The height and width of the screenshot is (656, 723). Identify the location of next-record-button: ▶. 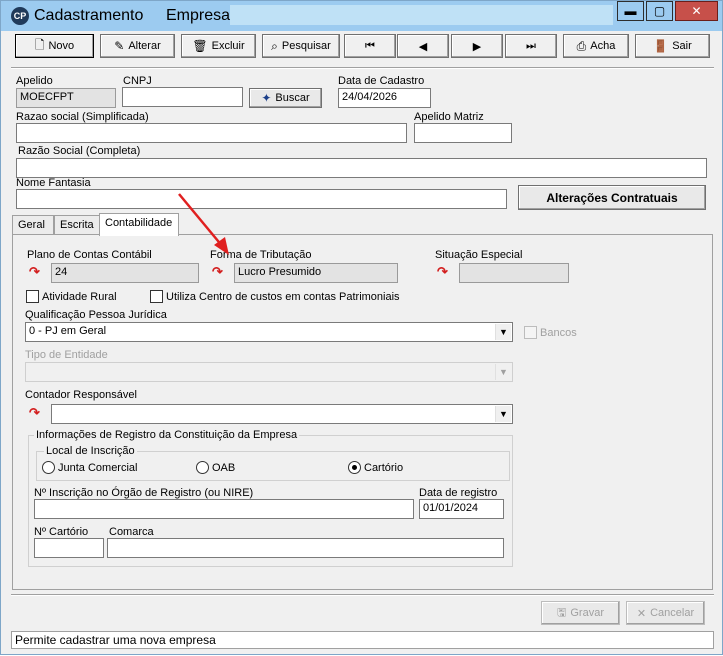
(477, 46).